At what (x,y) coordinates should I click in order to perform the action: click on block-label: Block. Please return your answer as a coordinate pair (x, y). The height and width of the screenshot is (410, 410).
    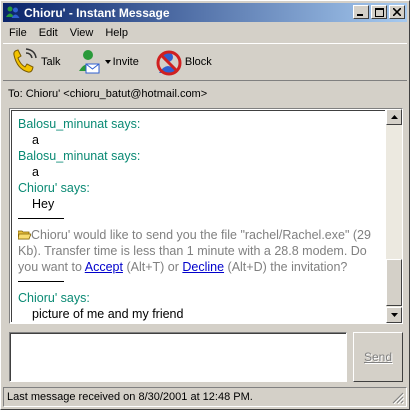
    Looking at the image, I should click on (198, 62).